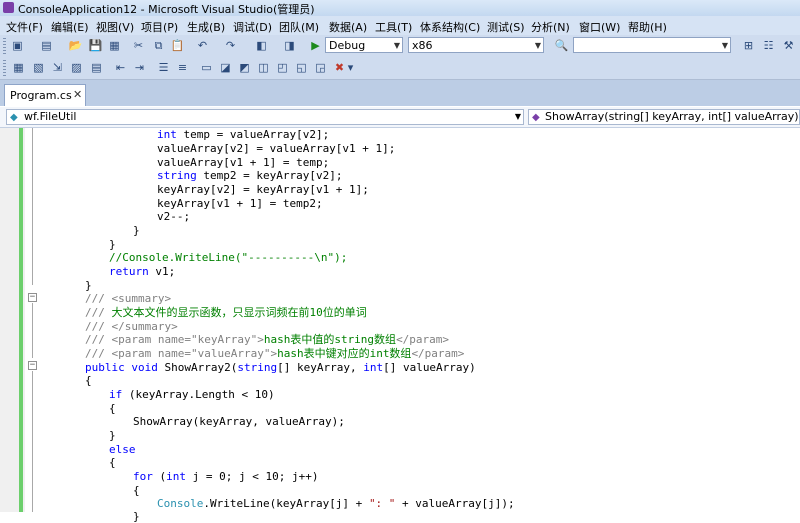 The image size is (800, 523). Describe the element at coordinates (143, 476) in the screenshot. I see `keyword: for` at that location.